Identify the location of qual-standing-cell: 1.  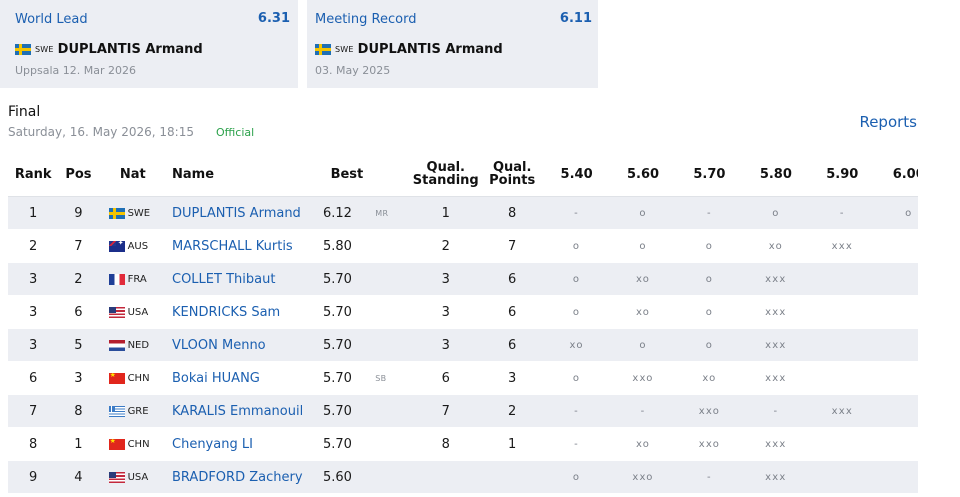
(445, 213).